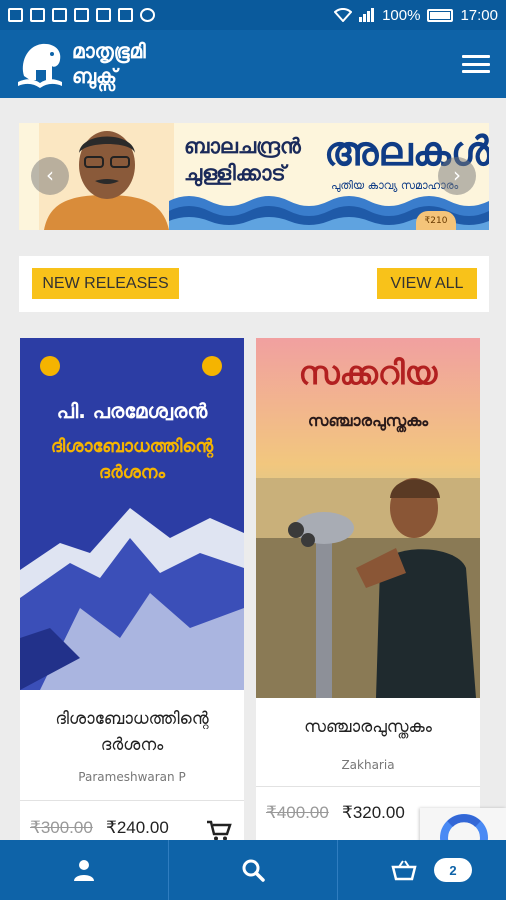  I want to click on view-all-button: VIEW ALL, so click(427, 283).